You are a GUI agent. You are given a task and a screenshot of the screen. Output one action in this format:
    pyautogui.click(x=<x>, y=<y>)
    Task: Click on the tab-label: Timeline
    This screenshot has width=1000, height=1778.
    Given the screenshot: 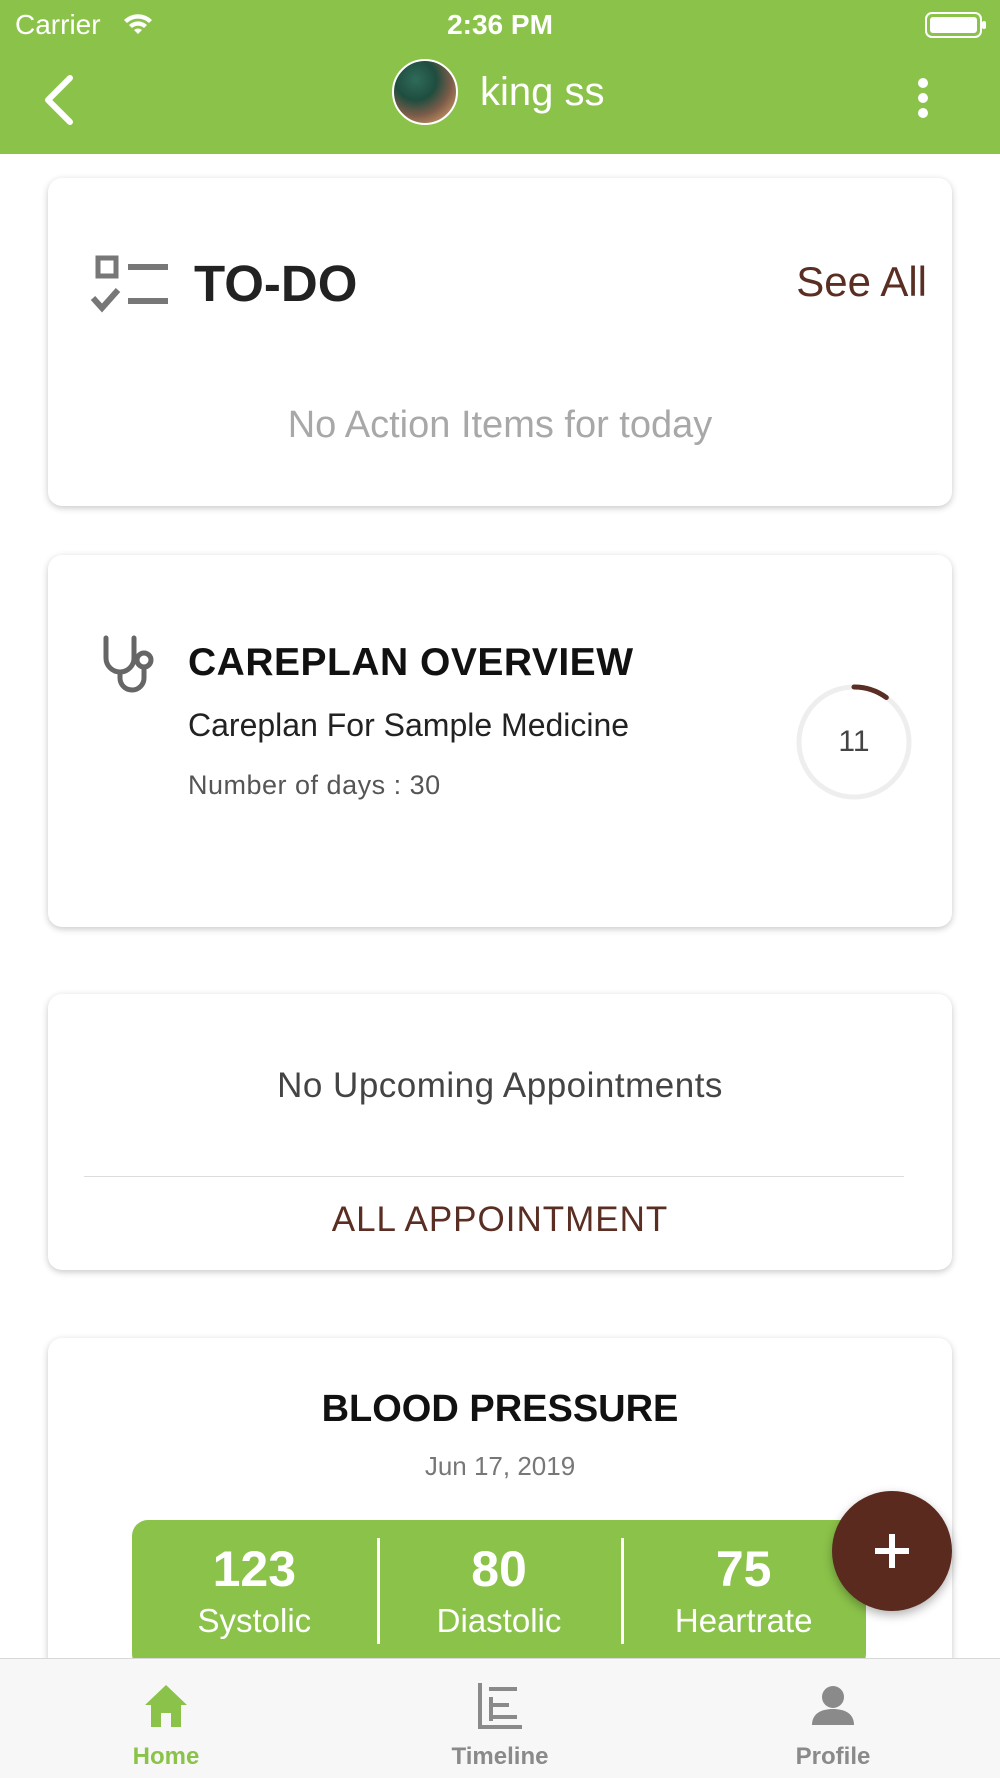 What is the action you would take?
    pyautogui.click(x=500, y=1756)
    